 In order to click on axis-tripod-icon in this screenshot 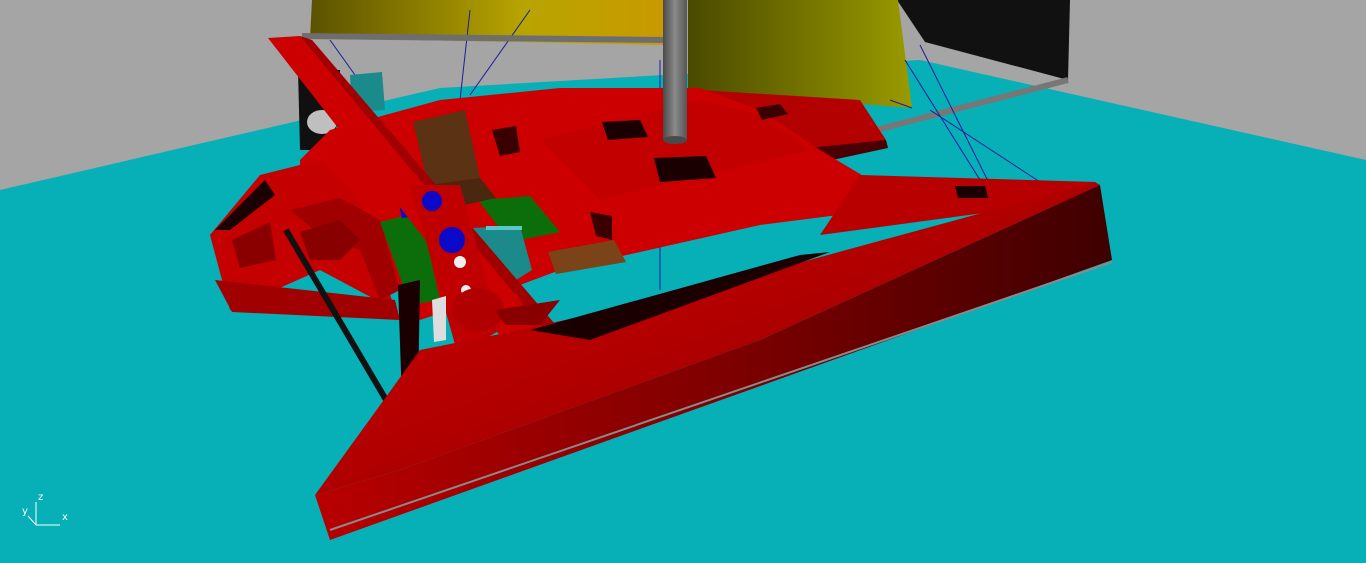, I will do `click(43, 514)`.